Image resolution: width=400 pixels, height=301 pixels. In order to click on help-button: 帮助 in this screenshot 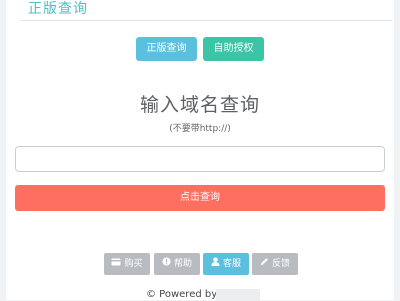, I will do `click(177, 264)`.